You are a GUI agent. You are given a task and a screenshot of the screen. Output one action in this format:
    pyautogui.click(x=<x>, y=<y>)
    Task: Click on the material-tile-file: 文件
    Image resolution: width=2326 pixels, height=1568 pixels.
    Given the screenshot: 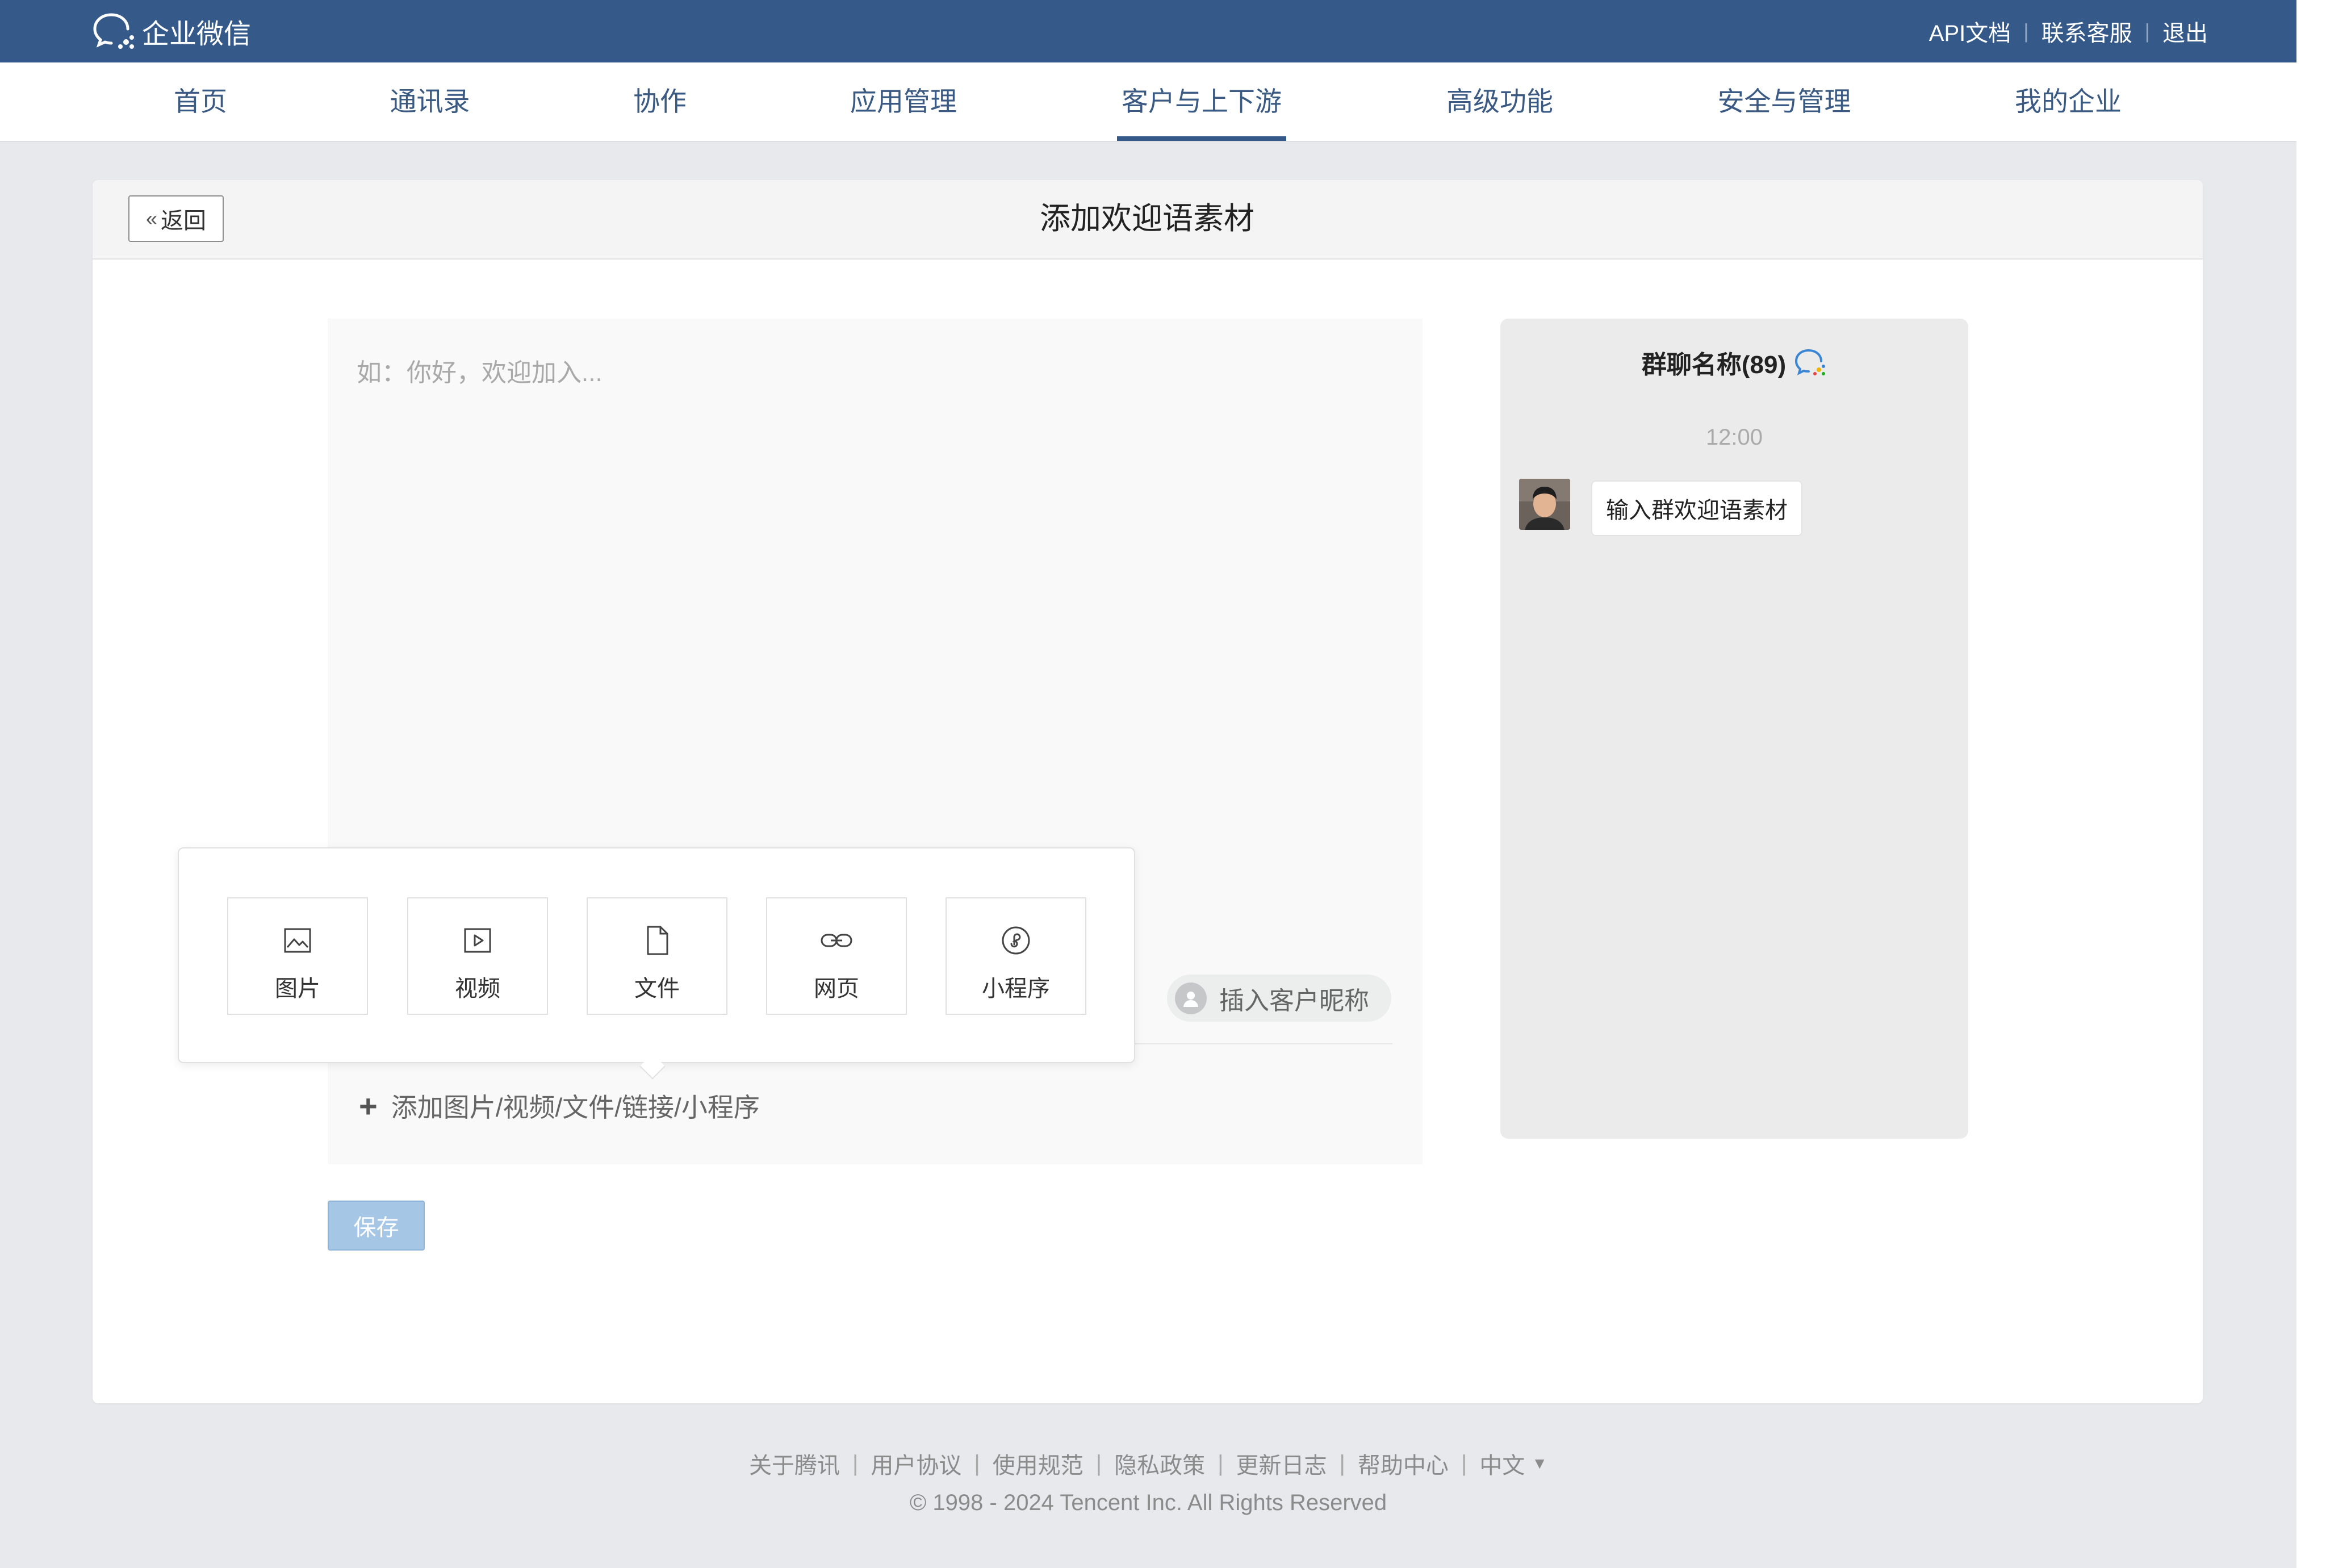 What is the action you would take?
    pyautogui.click(x=657, y=956)
    